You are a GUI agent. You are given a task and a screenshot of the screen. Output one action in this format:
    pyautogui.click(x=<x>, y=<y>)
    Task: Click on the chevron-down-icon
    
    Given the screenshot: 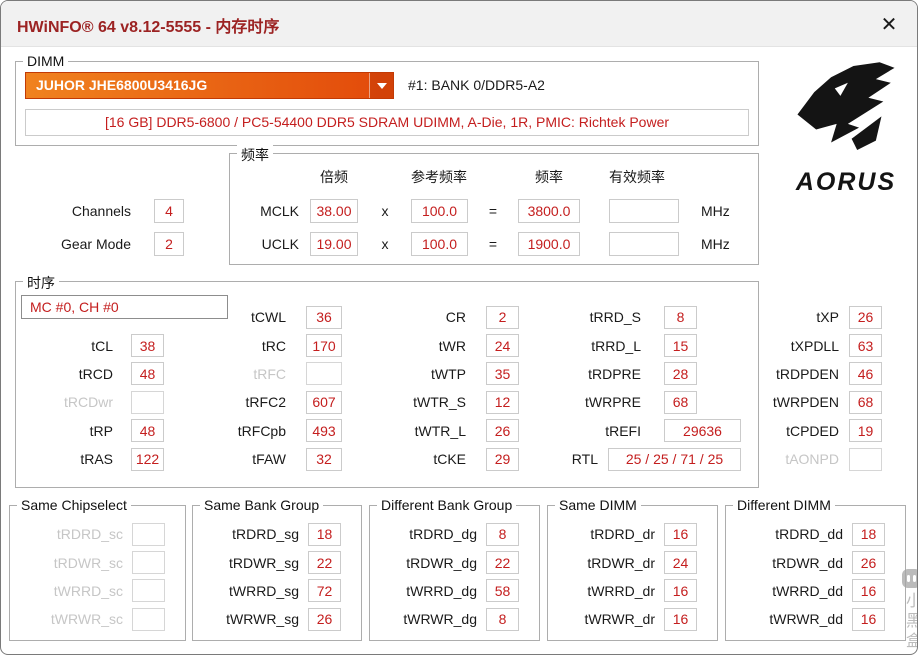 What is the action you would take?
    pyautogui.click(x=381, y=85)
    